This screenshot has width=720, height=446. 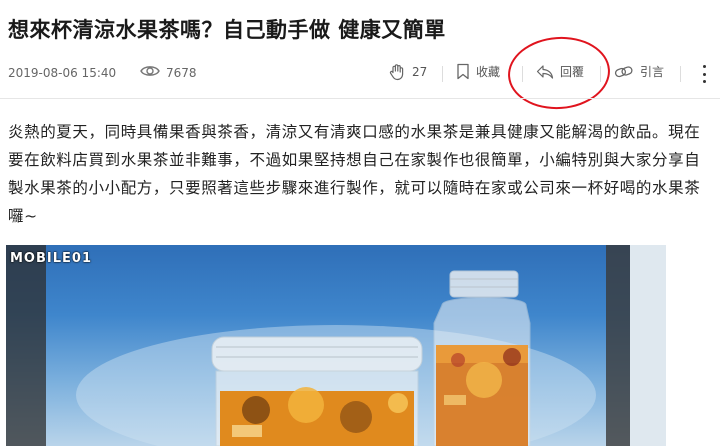 What do you see at coordinates (420, 72) in the screenshot?
I see `like-count: 27` at bounding box center [420, 72].